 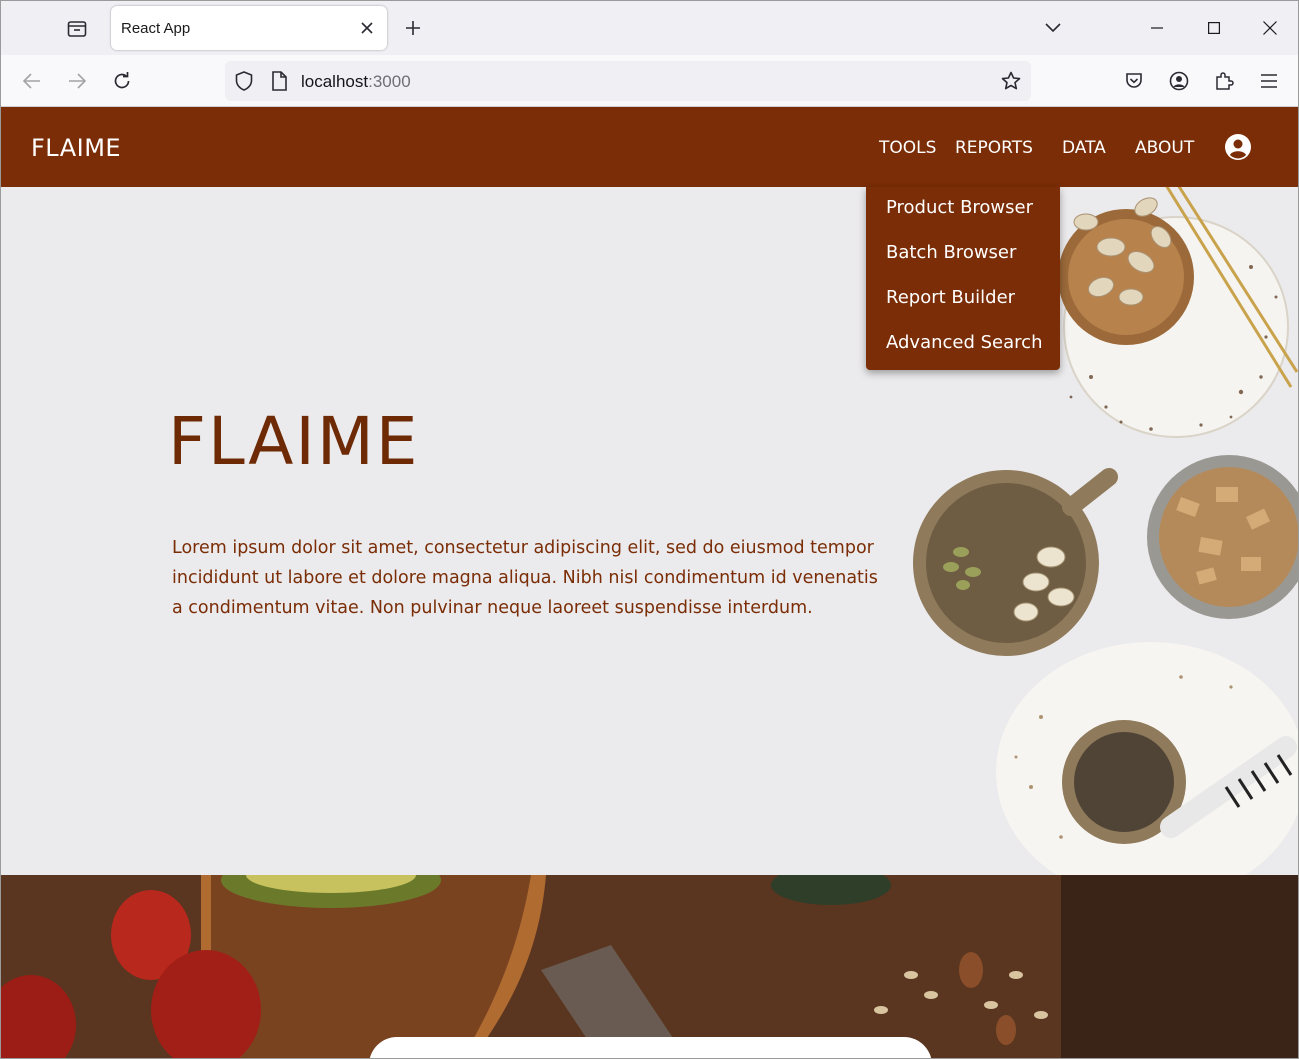 I want to click on url-text: localhost:3000, so click(x=356, y=82).